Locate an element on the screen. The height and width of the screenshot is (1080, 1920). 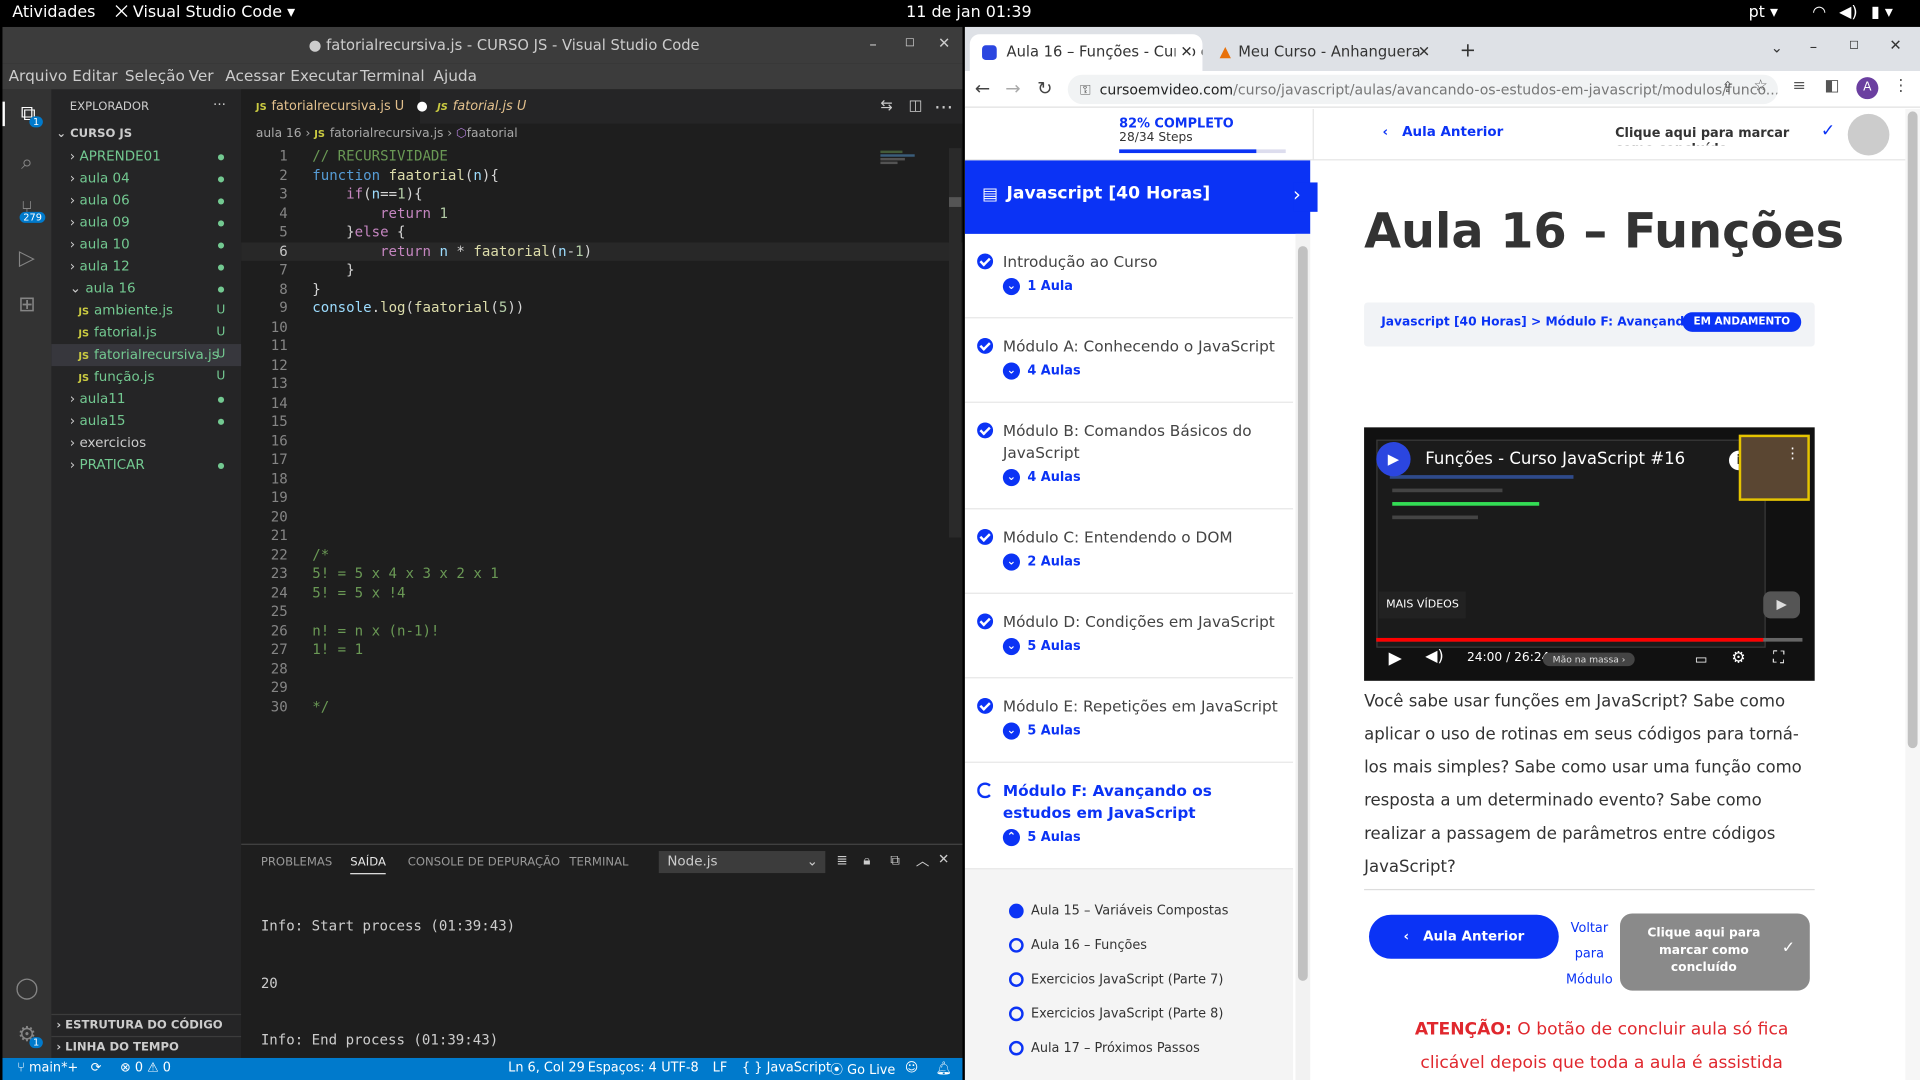
clock: 11 de jan 01:39 is located at coordinates (968, 13).